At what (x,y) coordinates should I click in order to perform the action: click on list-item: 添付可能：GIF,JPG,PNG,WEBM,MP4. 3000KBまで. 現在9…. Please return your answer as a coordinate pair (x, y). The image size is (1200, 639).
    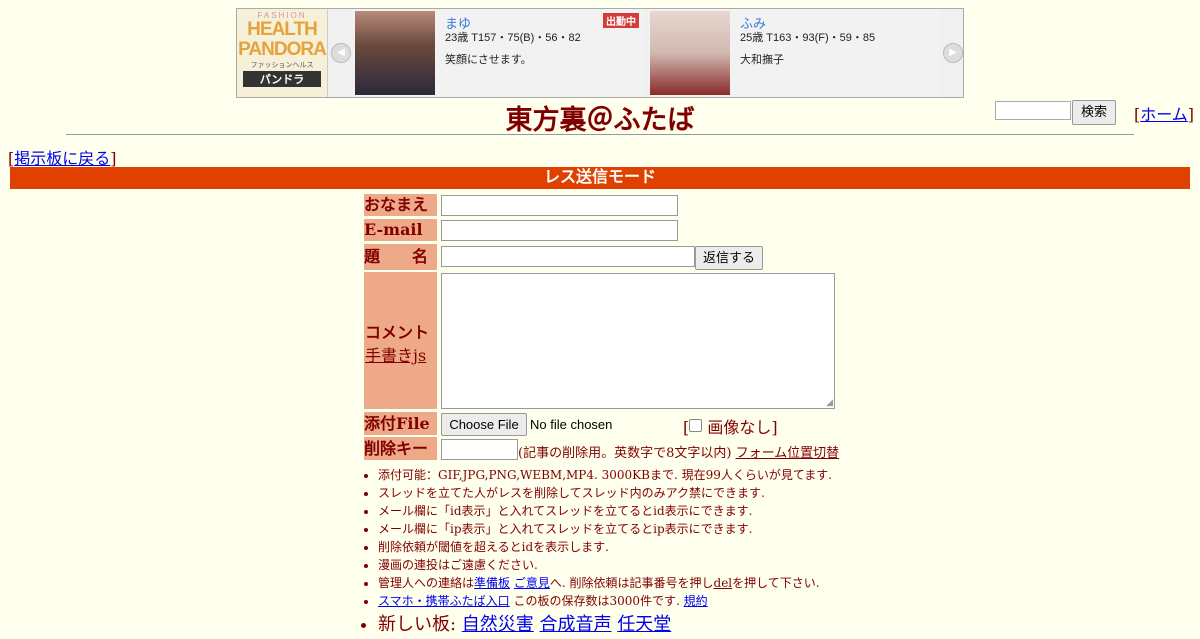
    Looking at the image, I should click on (605, 476).